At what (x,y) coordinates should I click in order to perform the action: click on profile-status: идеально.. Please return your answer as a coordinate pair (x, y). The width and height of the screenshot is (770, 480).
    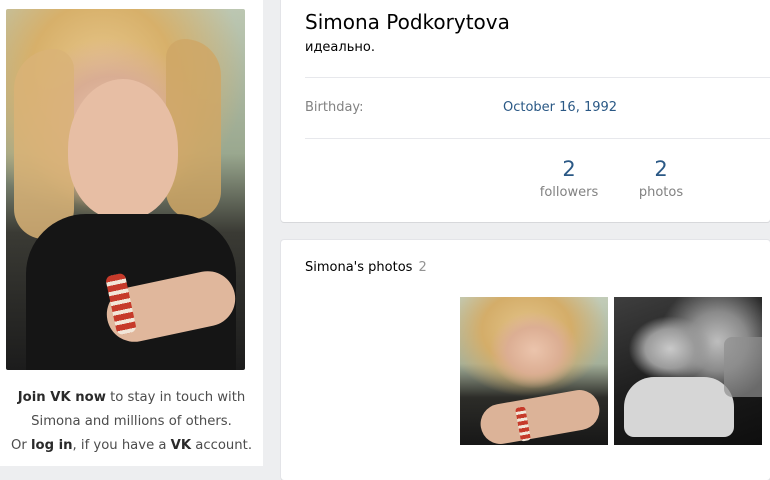
    Looking at the image, I should click on (340, 47).